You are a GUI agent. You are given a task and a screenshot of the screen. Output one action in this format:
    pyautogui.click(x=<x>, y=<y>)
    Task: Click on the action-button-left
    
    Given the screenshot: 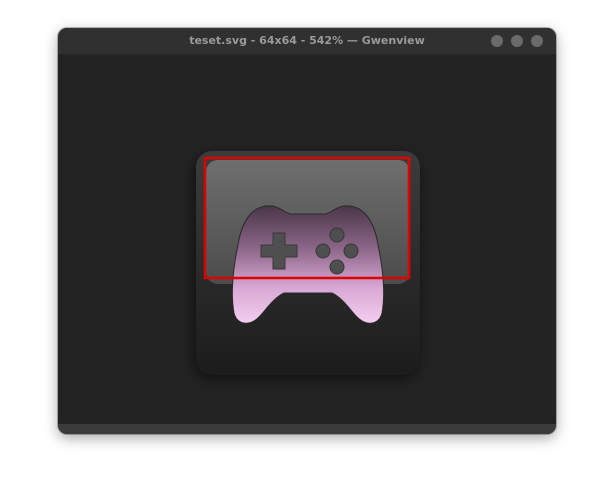 What is the action you would take?
    pyautogui.click(x=323, y=251)
    